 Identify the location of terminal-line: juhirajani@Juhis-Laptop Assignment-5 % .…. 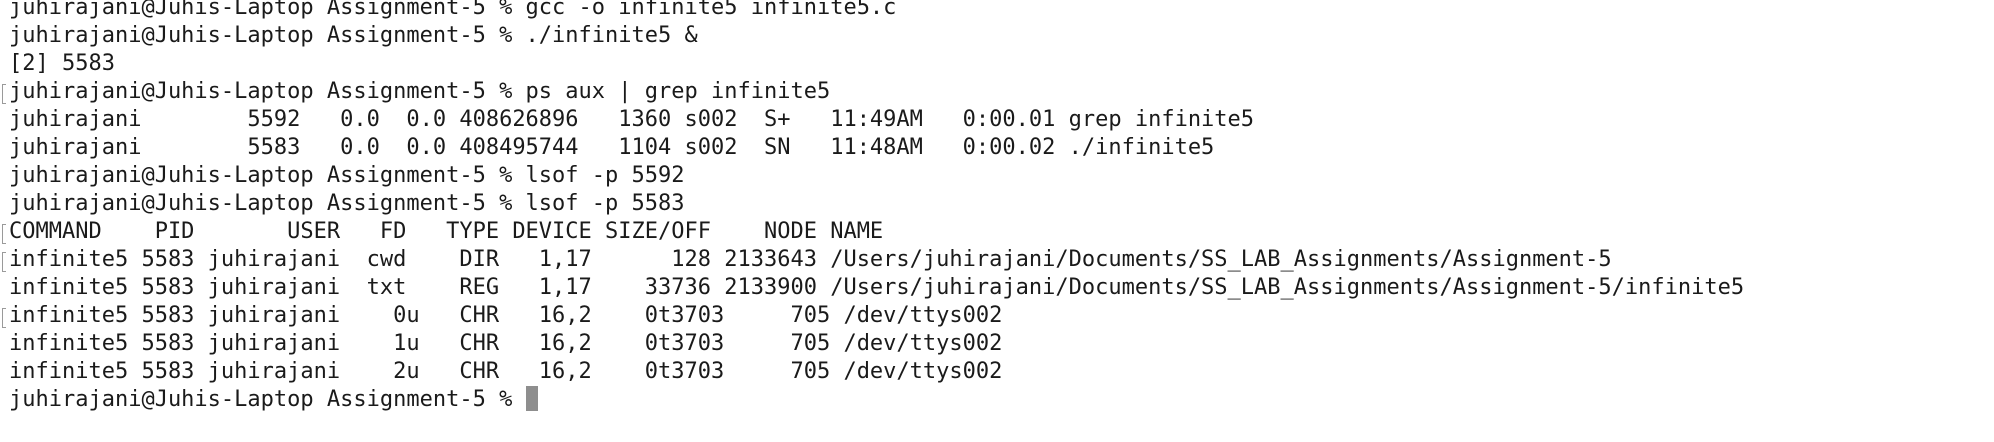
(353, 35).